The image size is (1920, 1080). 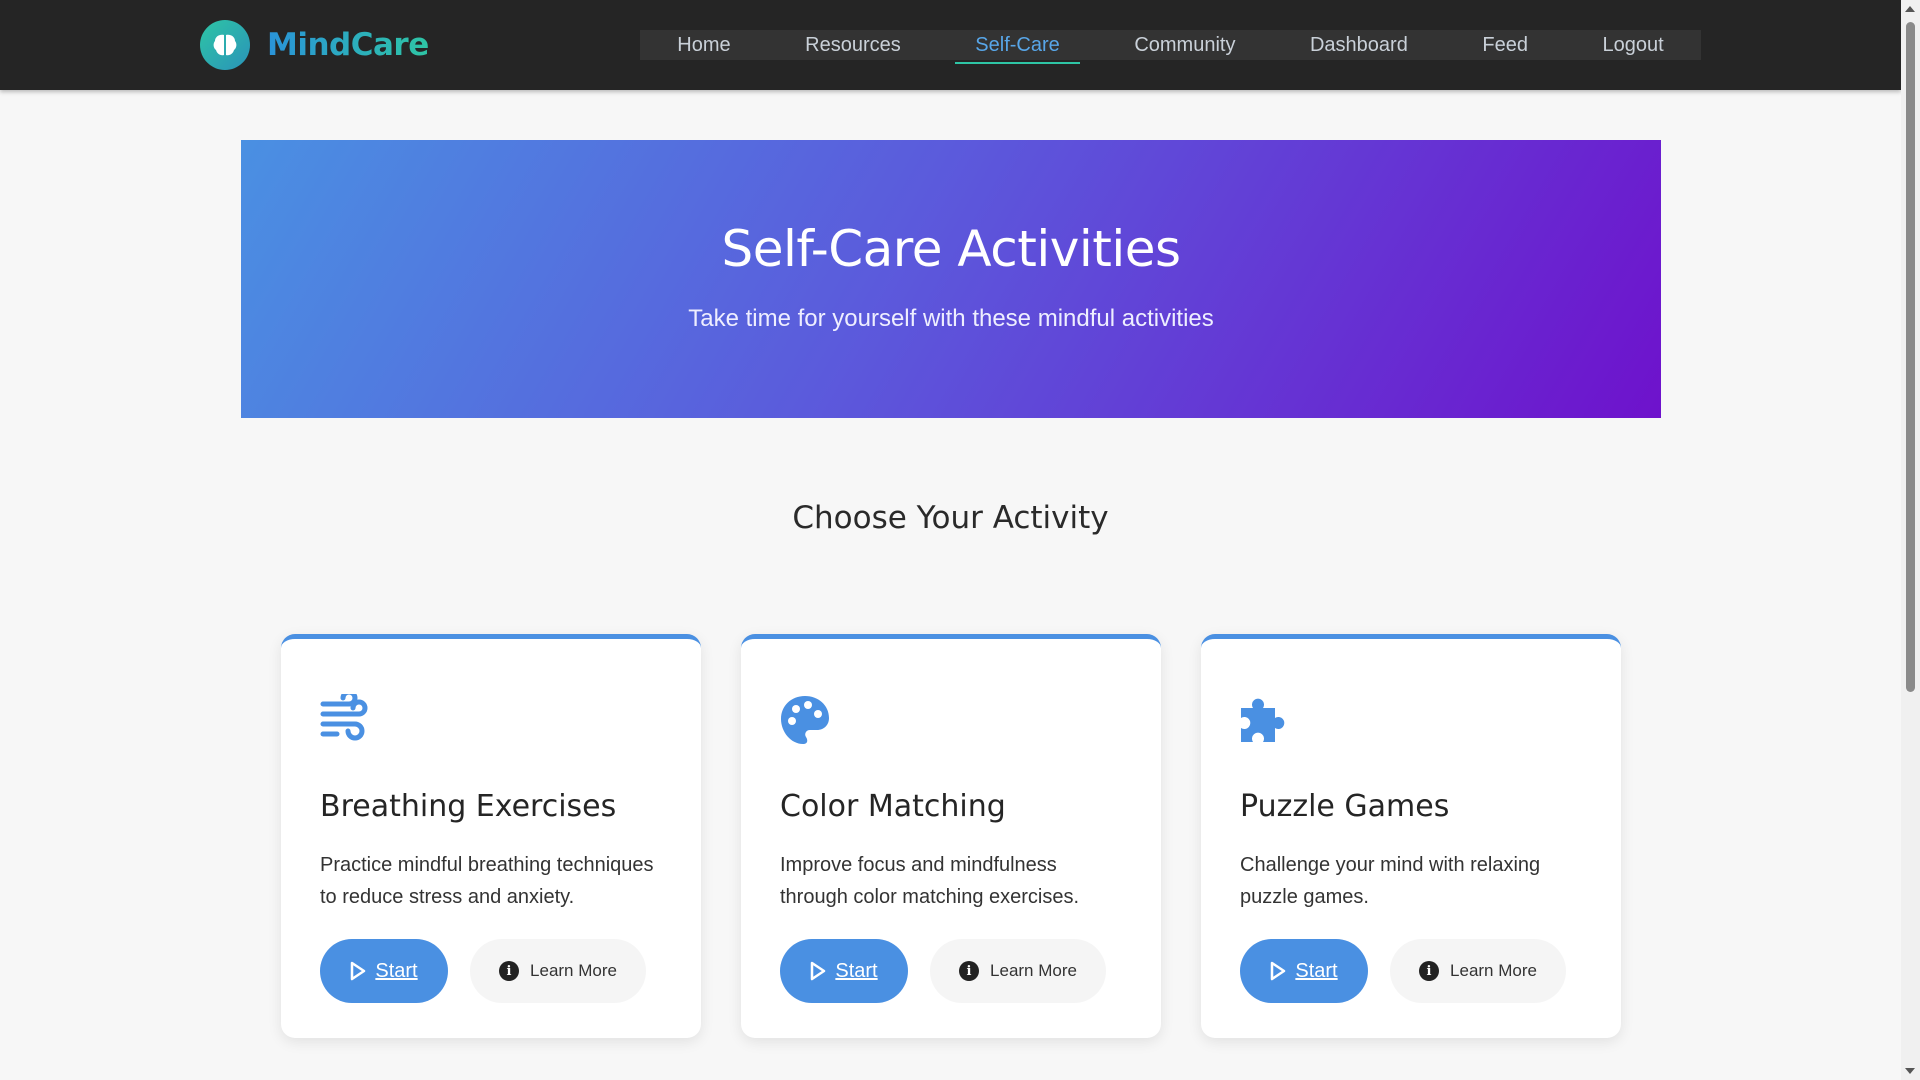 I want to click on nav-feed: Feed, so click(x=1505, y=45).